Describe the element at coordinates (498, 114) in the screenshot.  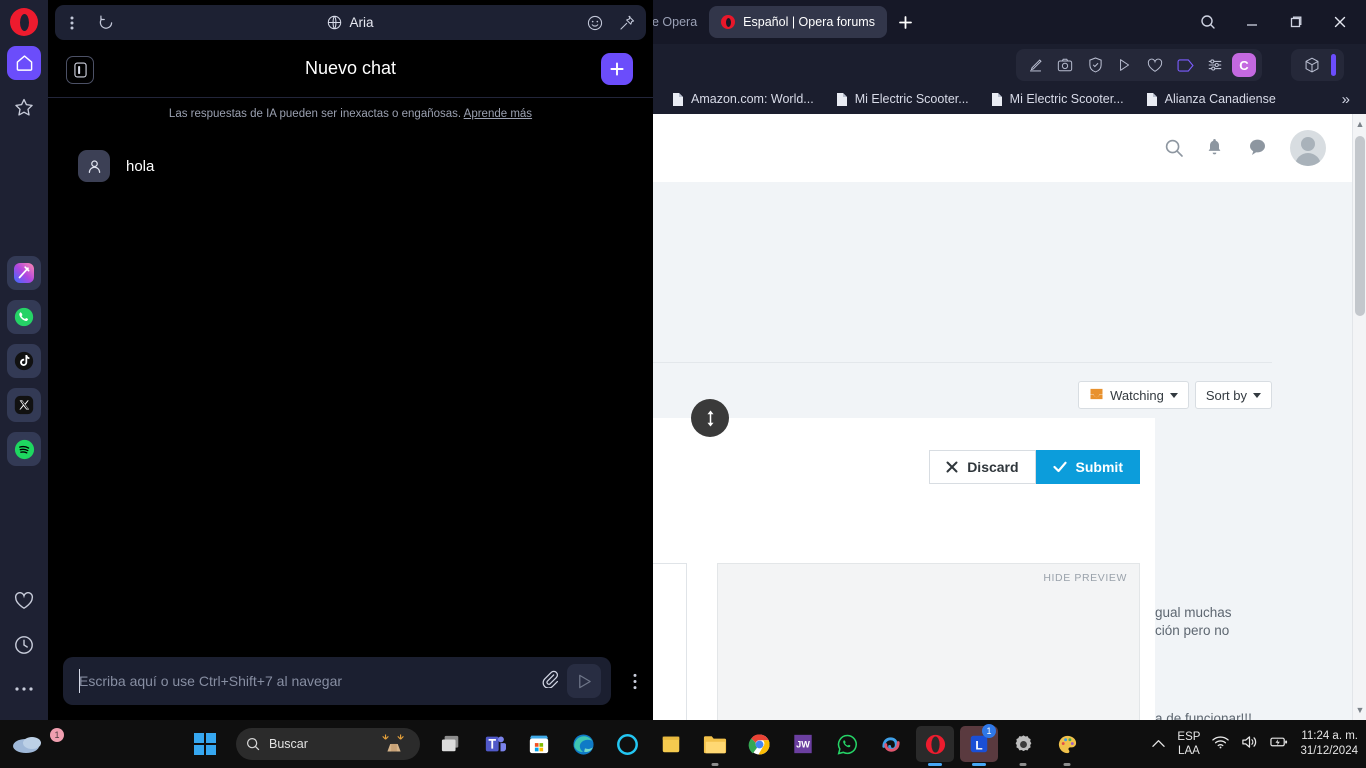
I see `aria-learn-more-link: Aprende más` at that location.